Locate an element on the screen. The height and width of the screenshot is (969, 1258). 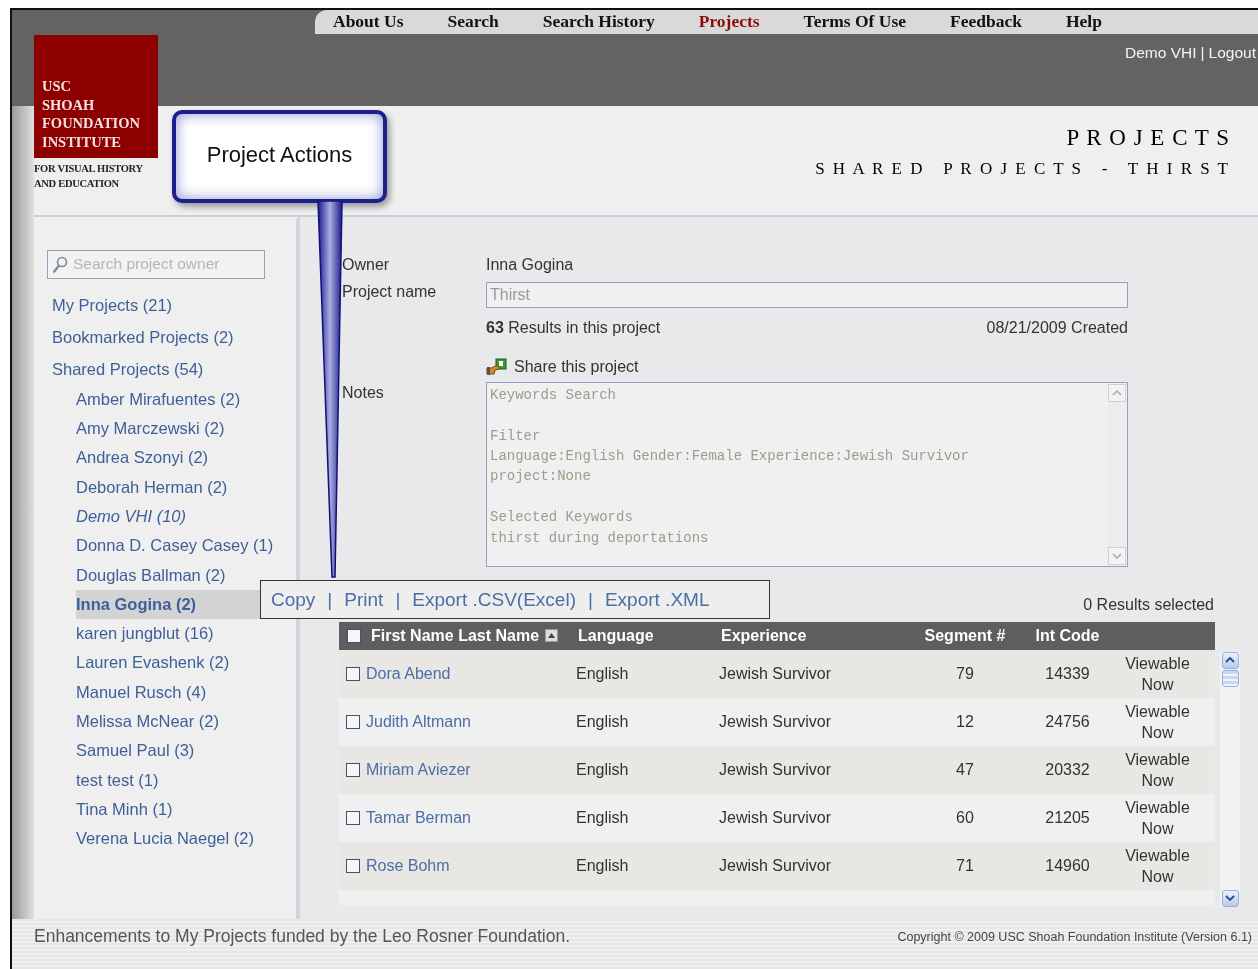
table-cell: 12 is located at coordinates (965, 721).